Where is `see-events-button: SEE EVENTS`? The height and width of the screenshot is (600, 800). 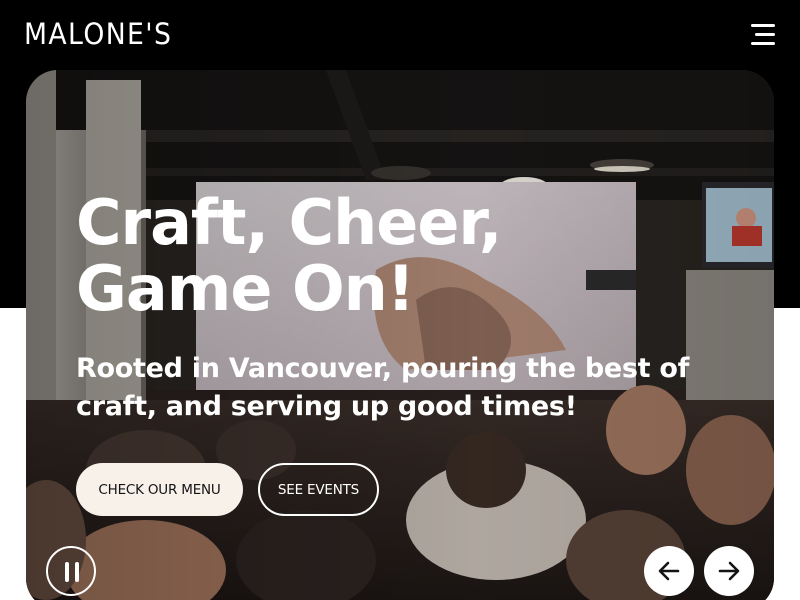 see-events-button: SEE EVENTS is located at coordinates (318, 489).